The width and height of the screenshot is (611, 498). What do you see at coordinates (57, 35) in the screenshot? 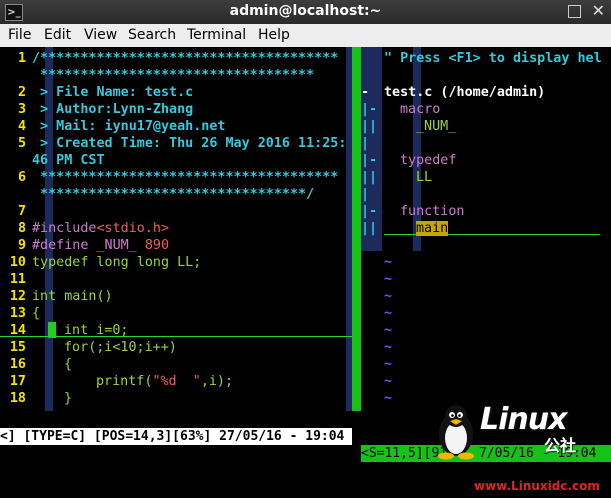
I see `menu-edit: Edit` at bounding box center [57, 35].